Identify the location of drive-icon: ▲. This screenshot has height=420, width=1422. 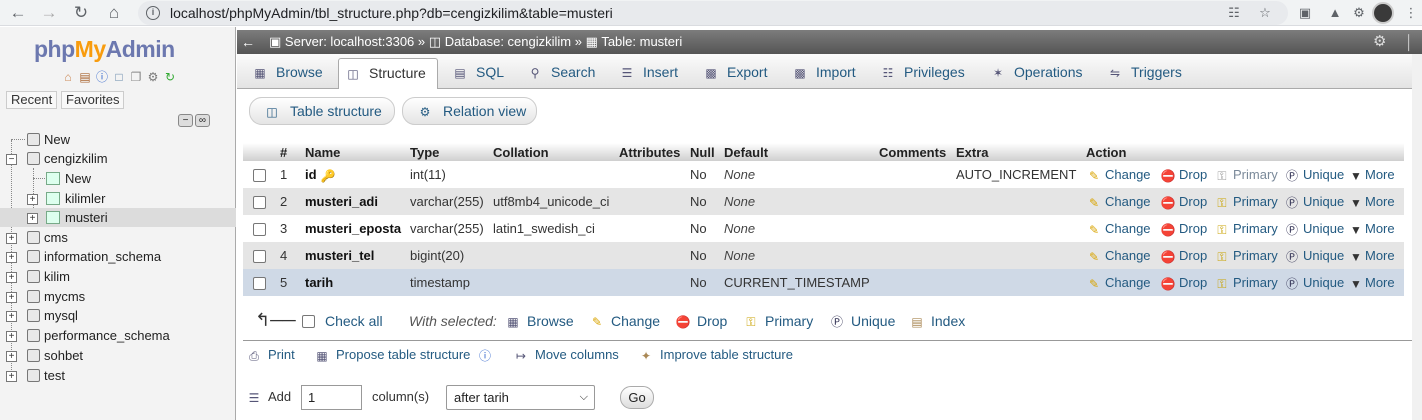
(1335, 13).